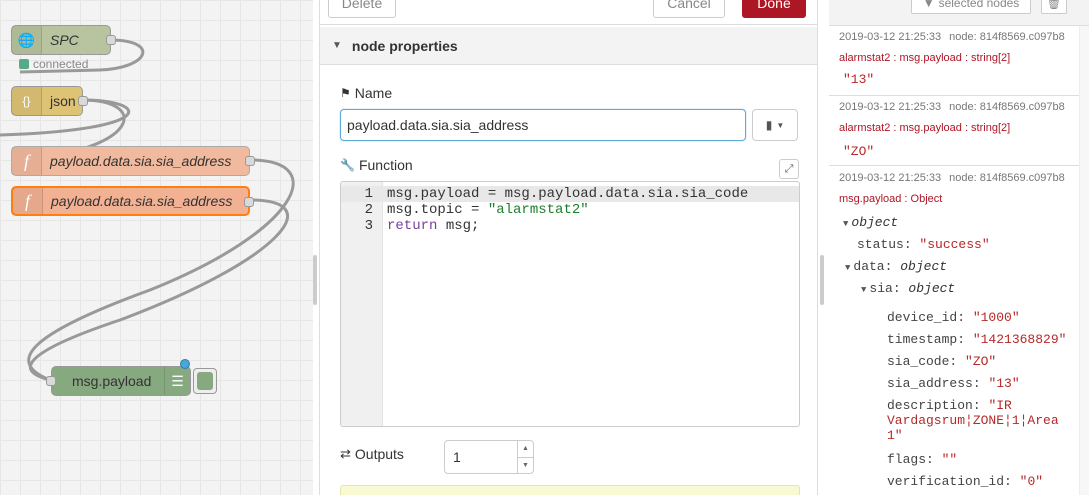 The height and width of the screenshot is (495, 1089). What do you see at coordinates (53, 64) in the screenshot?
I see `node-status: connected` at bounding box center [53, 64].